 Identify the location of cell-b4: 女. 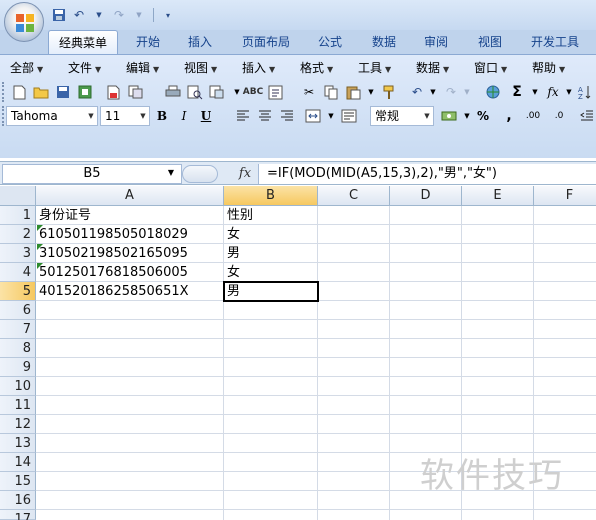
(271, 272).